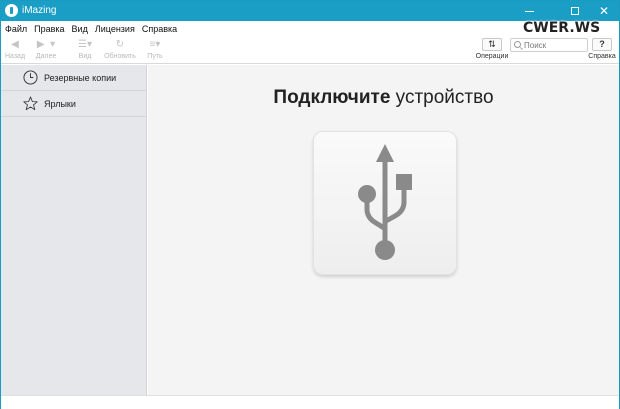 This screenshot has height=409, width=620. I want to click on back-label: Назад, so click(15, 56).